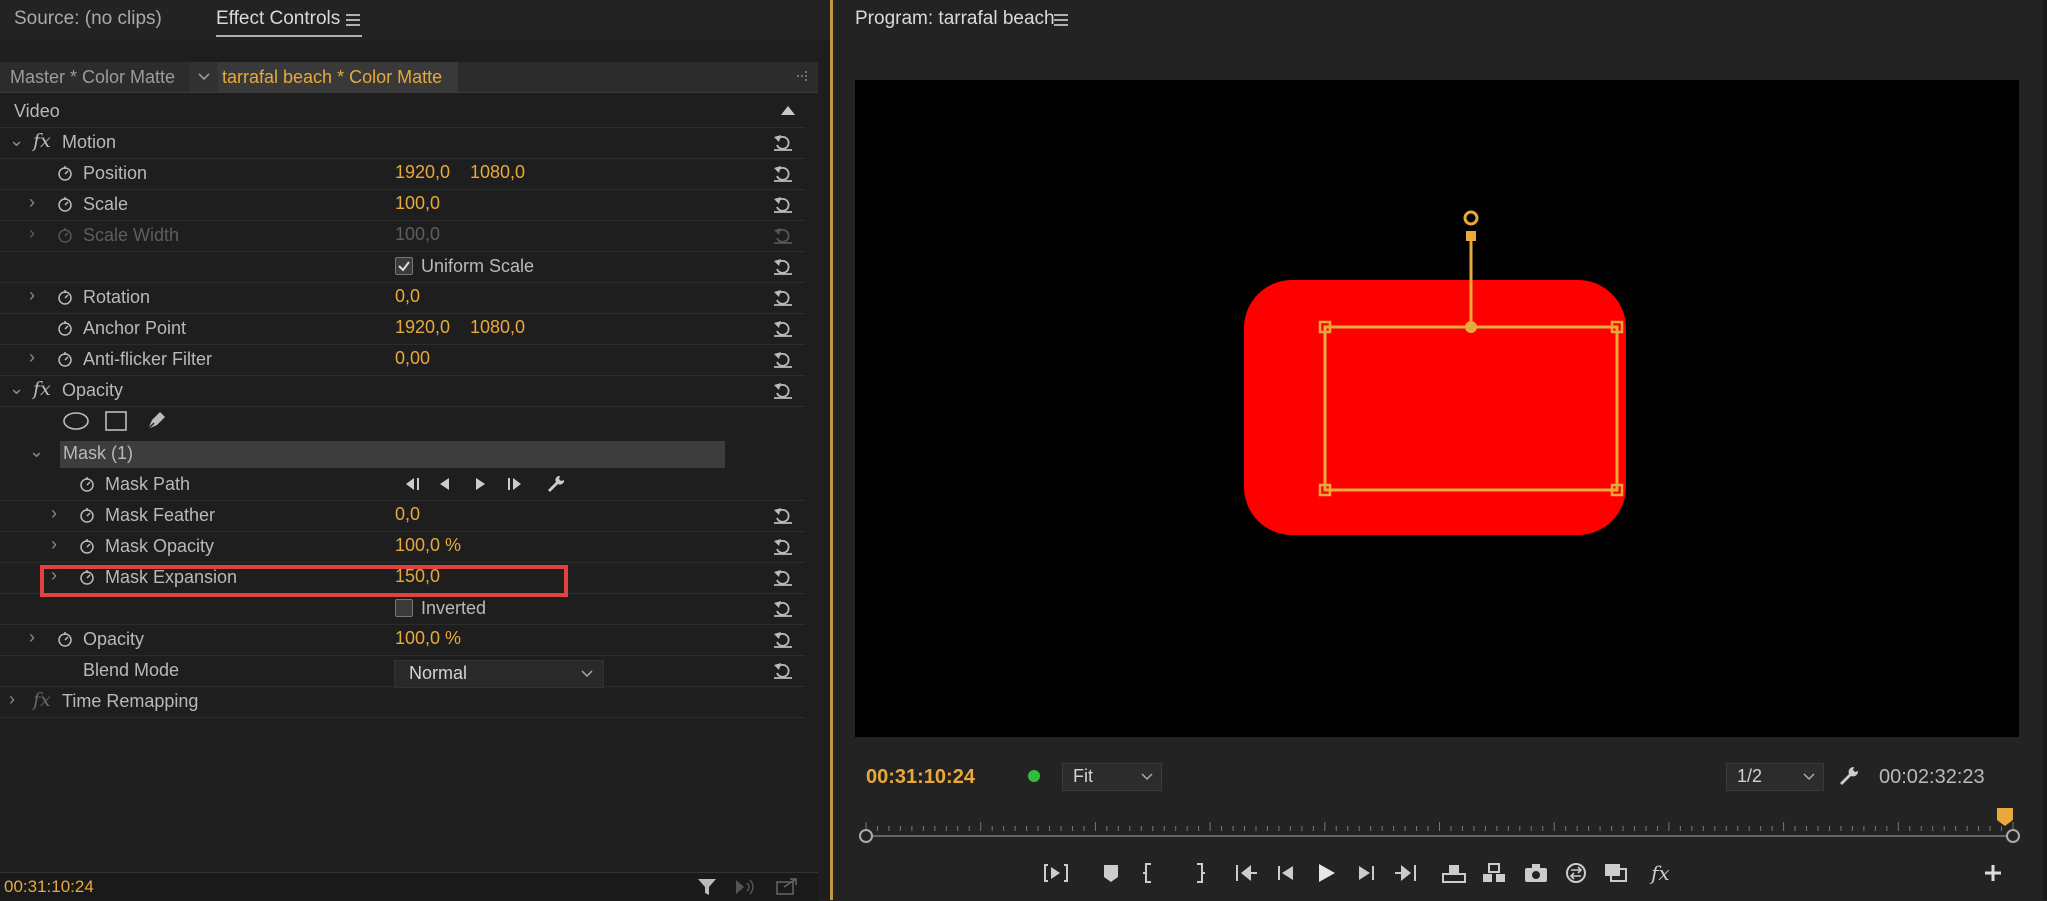 The width and height of the screenshot is (2047, 901). Describe the element at coordinates (497, 172) in the screenshot. I see `position-y-value: 1080,0` at that location.